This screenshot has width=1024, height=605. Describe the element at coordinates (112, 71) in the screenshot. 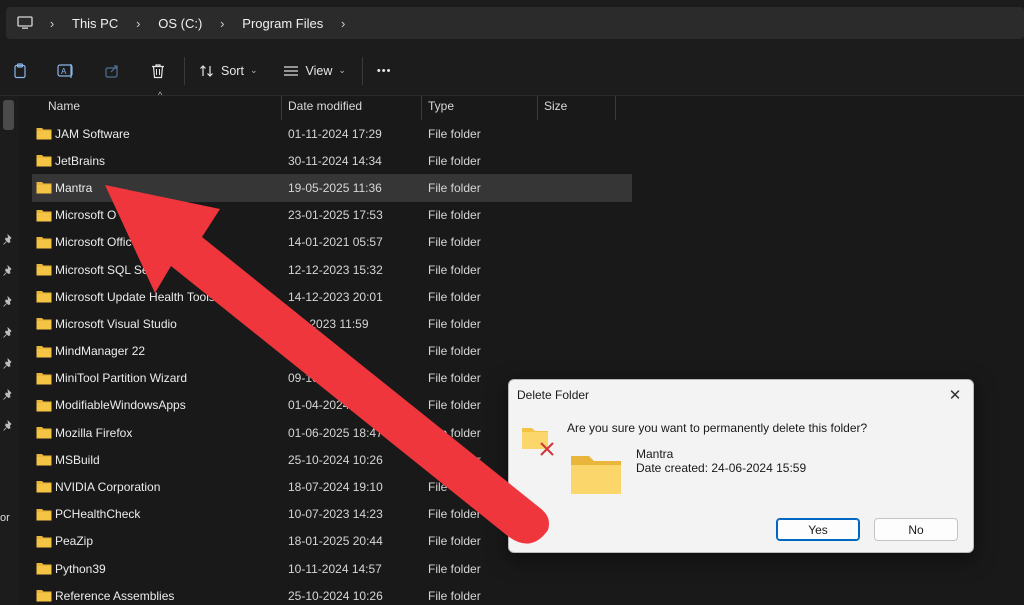

I see `share-icon` at that location.